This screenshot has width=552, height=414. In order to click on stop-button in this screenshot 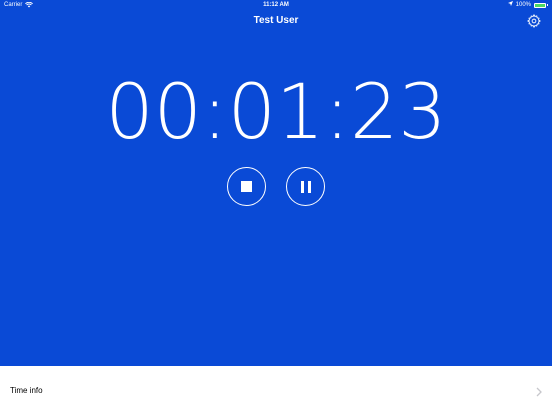, I will do `click(246, 186)`.